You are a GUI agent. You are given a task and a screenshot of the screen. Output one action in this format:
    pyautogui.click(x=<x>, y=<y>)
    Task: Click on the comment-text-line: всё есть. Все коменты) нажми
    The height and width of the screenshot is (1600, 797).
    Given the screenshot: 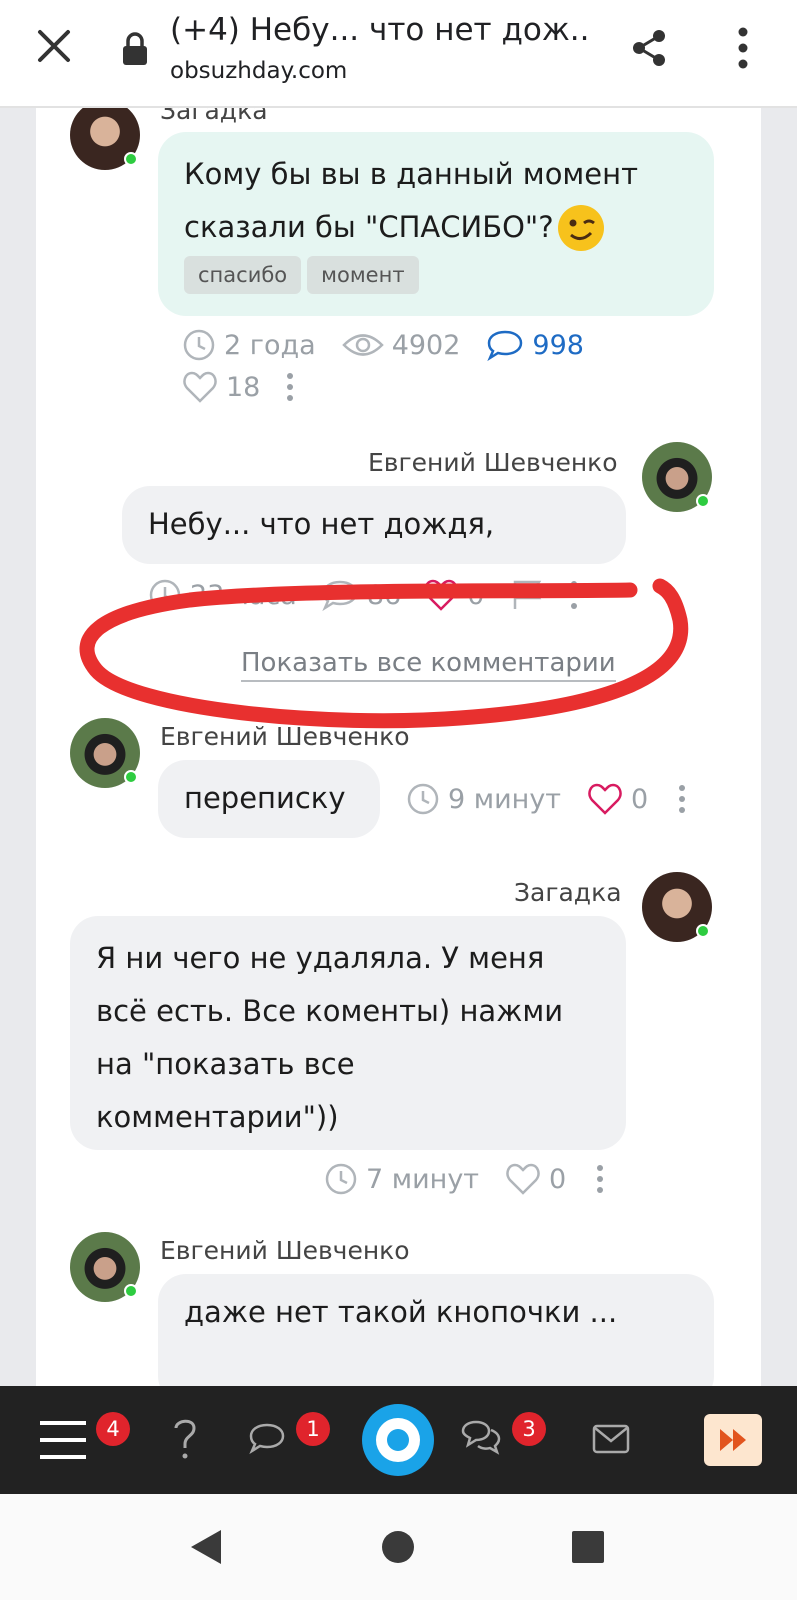 What is the action you would take?
    pyautogui.click(x=330, y=1011)
    